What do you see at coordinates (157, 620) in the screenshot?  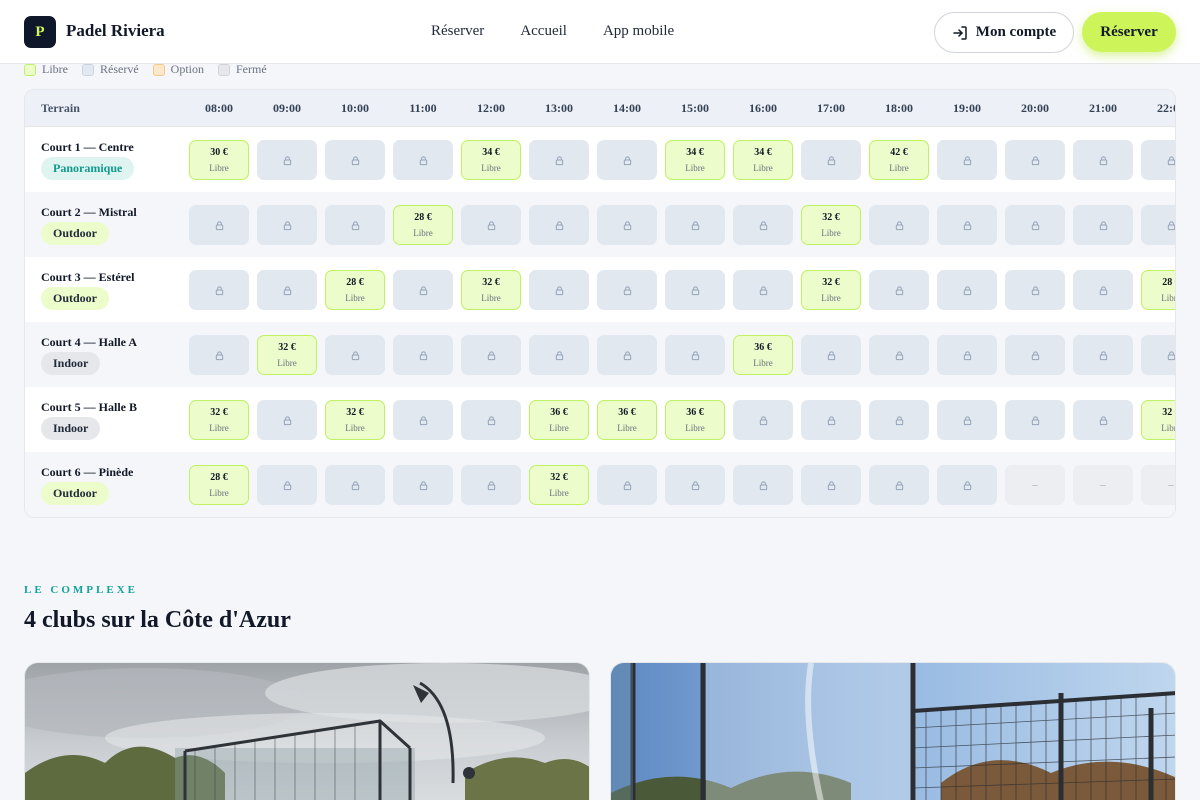 I see `section-title: 4 clubs sur la Côte d'Azur` at bounding box center [157, 620].